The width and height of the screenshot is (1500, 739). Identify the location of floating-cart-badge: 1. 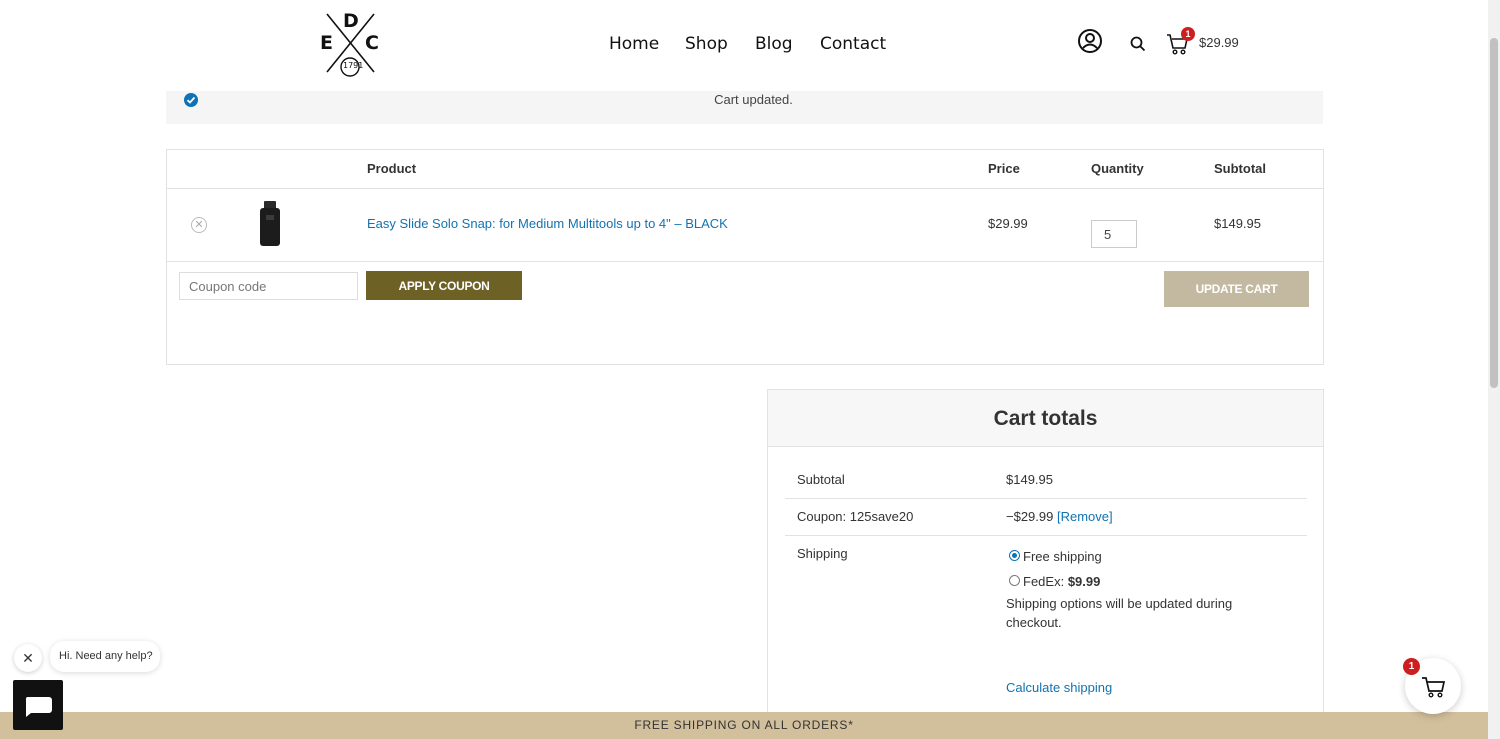
(1411, 666).